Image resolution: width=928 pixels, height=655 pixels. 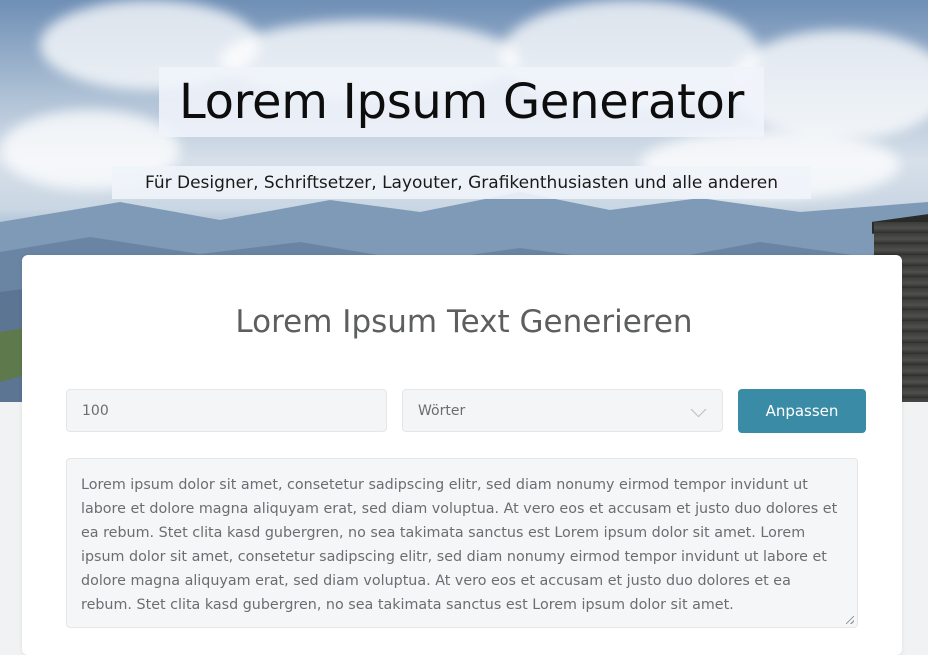 I want to click on unit-select-value: Wörter, so click(x=442, y=410).